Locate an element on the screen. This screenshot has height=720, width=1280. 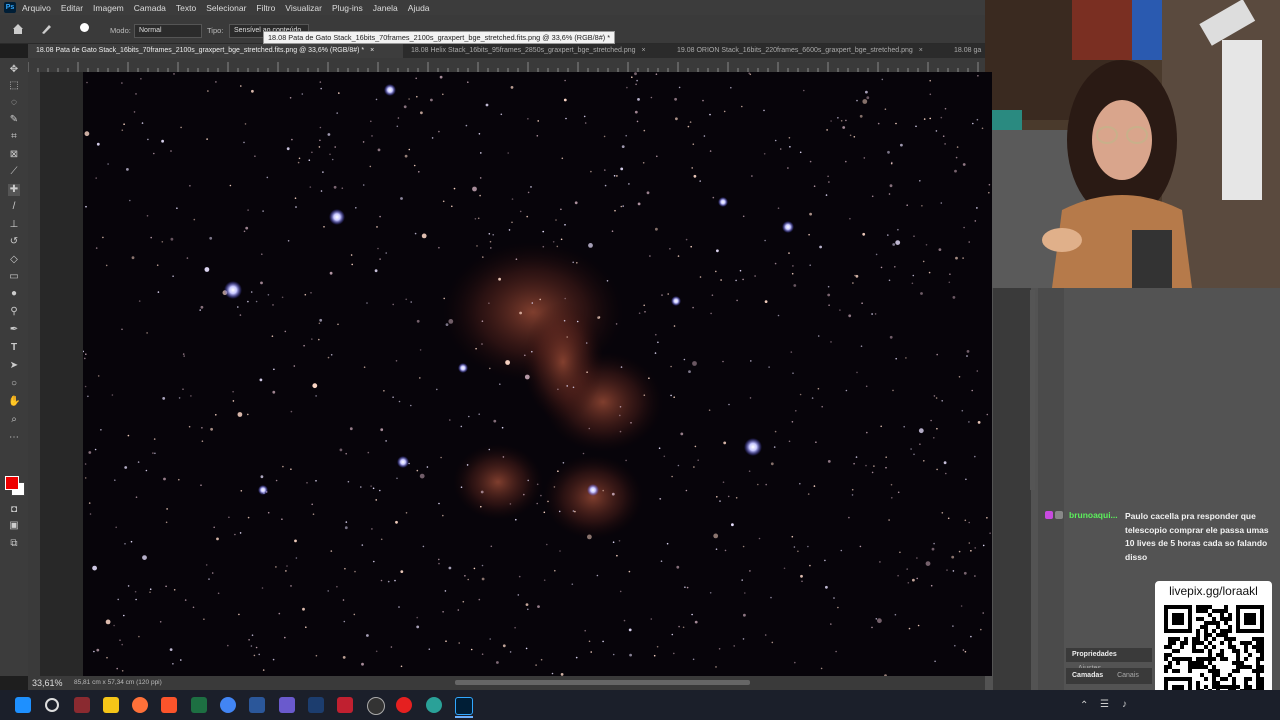
path-select-icon: ➤ is located at coordinates (14, 366).